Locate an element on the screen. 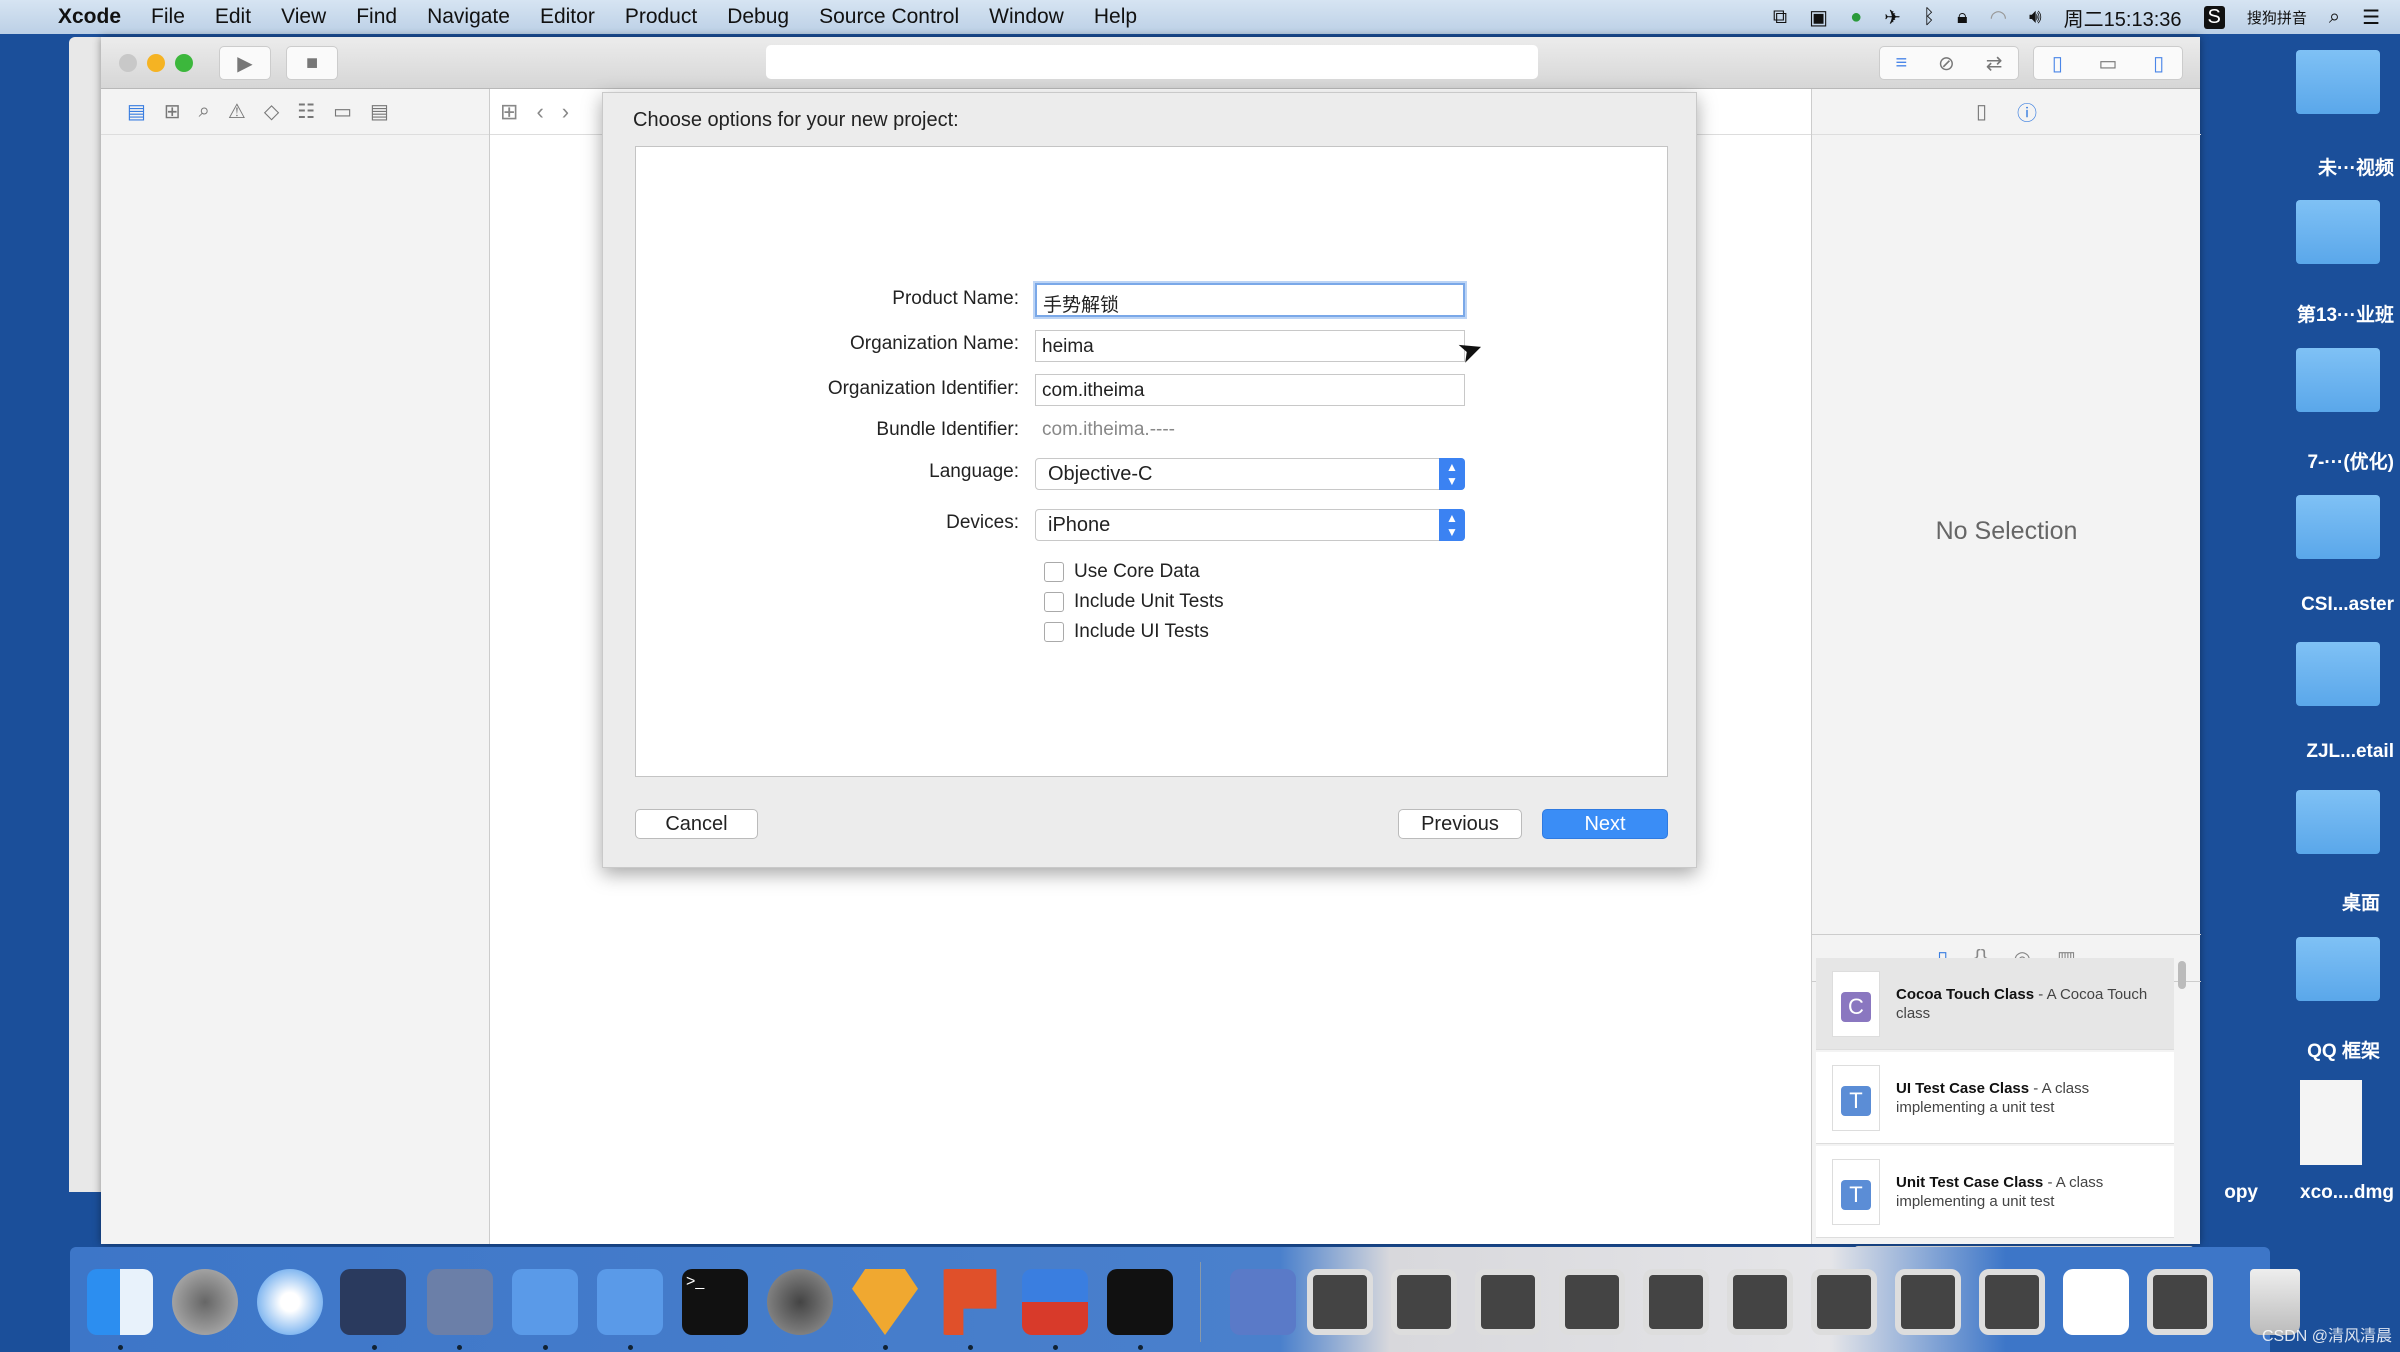  assistant-editor-icon: ⊘ is located at coordinates (1946, 63).